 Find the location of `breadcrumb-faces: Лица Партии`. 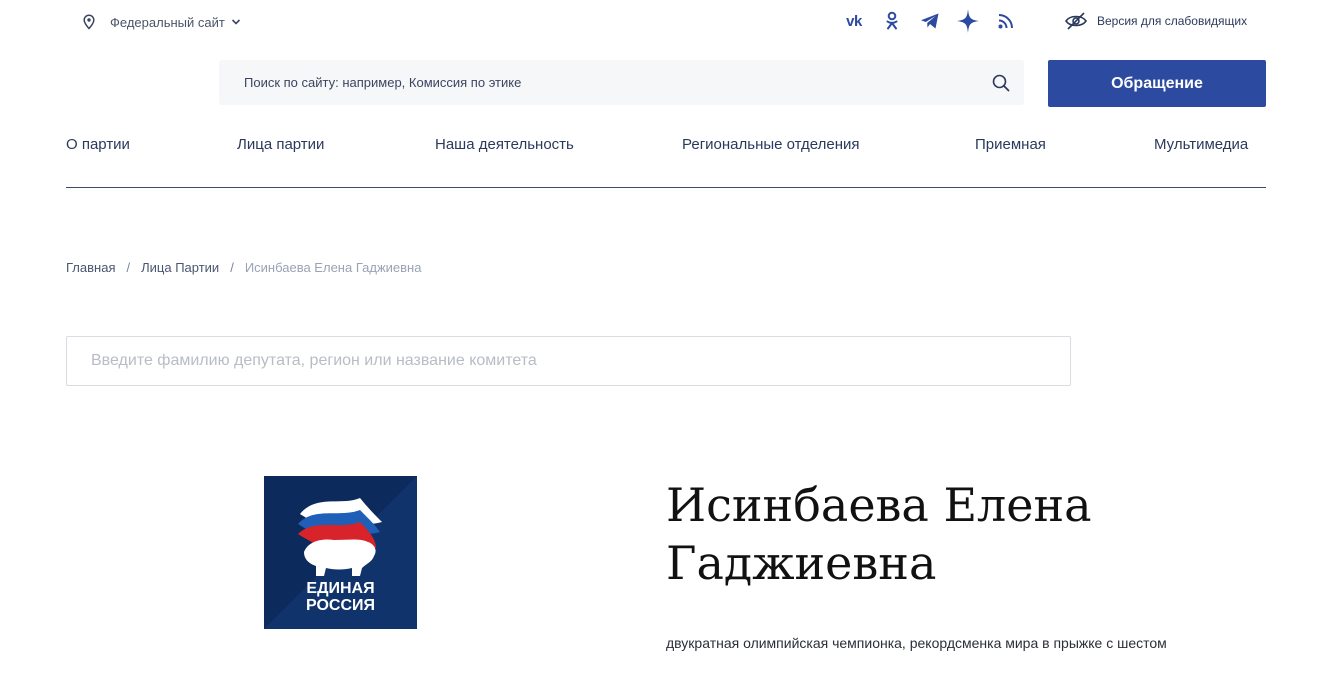

breadcrumb-faces: Лица Партии is located at coordinates (180, 267).